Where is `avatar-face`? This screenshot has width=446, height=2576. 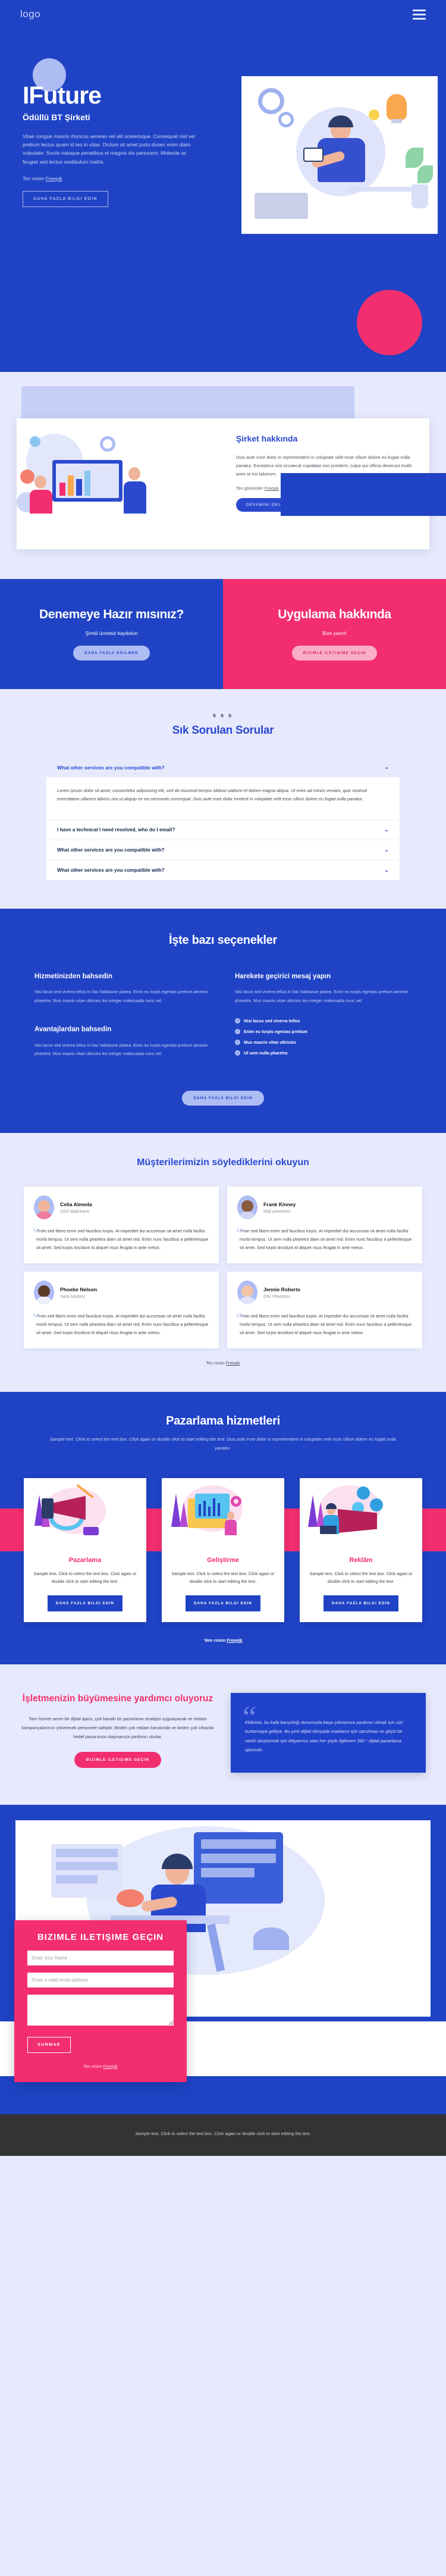 avatar-face is located at coordinates (247, 1206).